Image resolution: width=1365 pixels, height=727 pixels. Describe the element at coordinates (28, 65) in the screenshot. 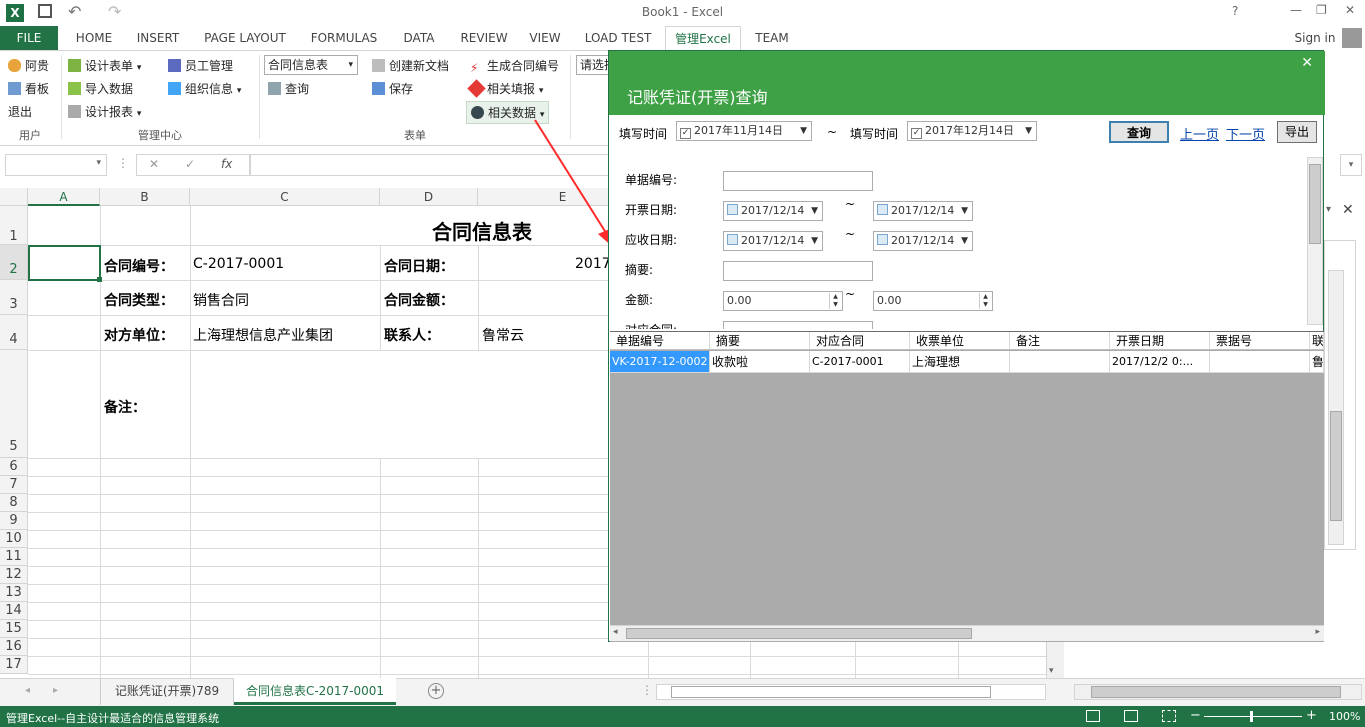

I see `user-button: 阿贵` at that location.